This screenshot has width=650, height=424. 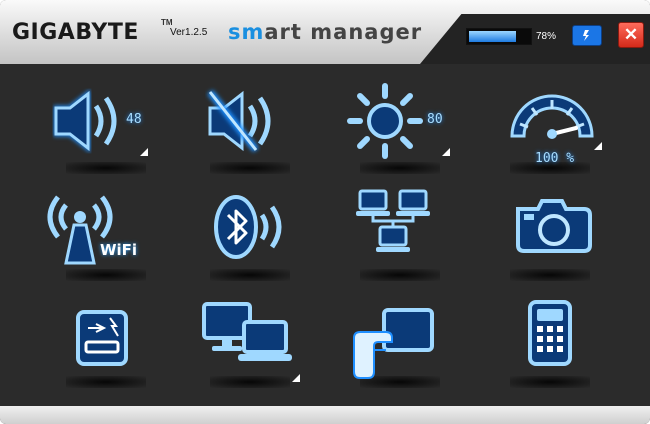 What do you see at coordinates (167, 22) in the screenshot?
I see `trademark-mark: TM` at bounding box center [167, 22].